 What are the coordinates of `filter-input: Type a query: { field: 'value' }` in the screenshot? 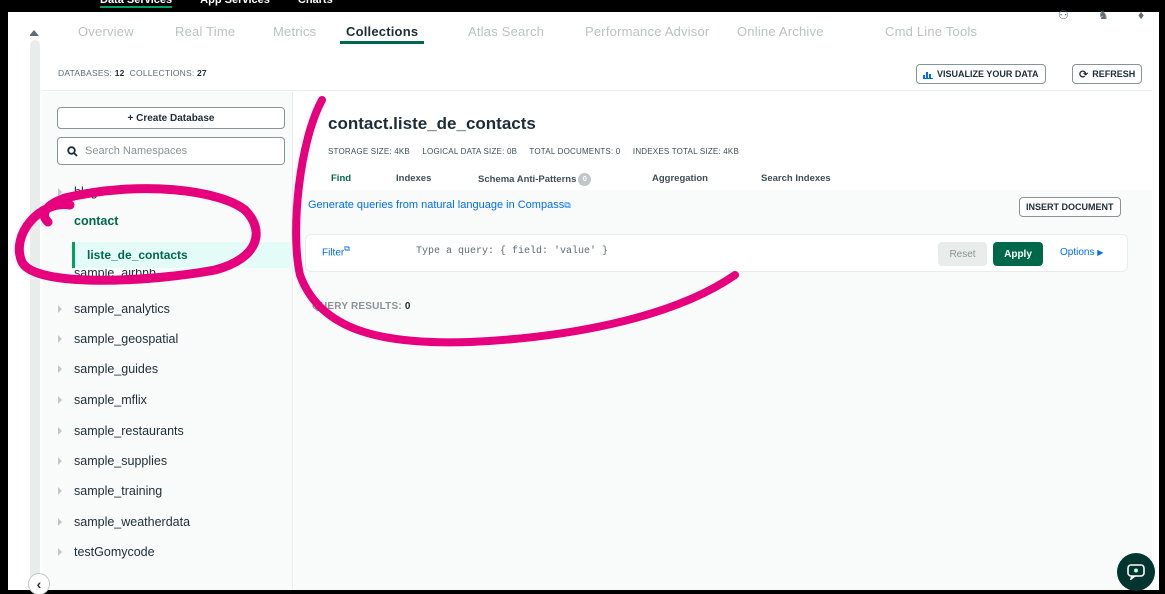 It's located at (512, 251).